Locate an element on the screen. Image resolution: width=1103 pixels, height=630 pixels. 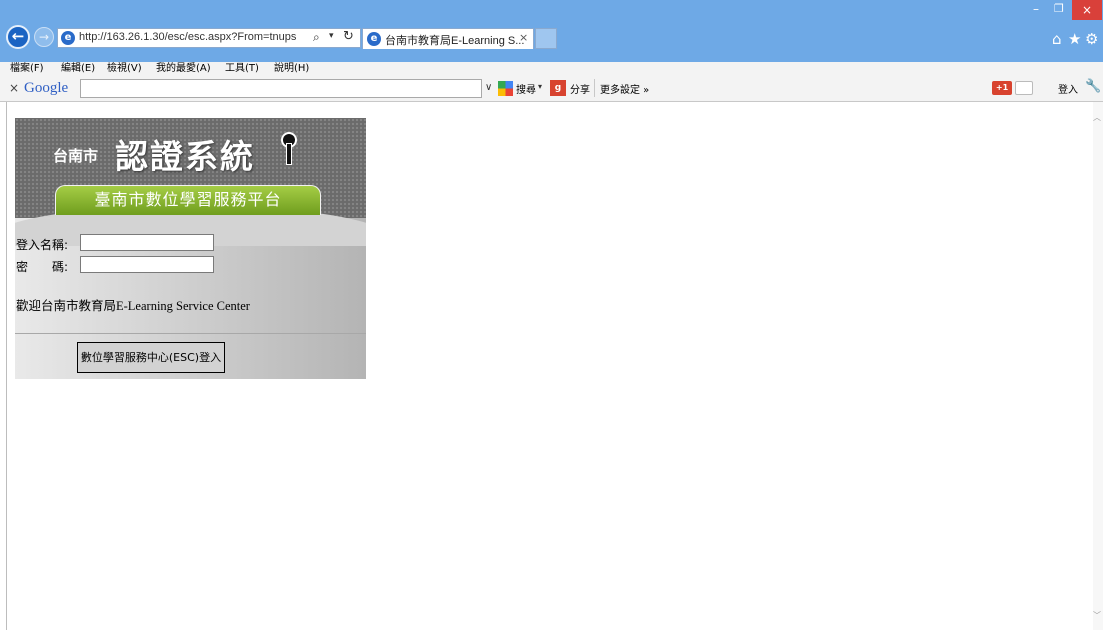
close-icon: × is located at coordinates (14, 88).